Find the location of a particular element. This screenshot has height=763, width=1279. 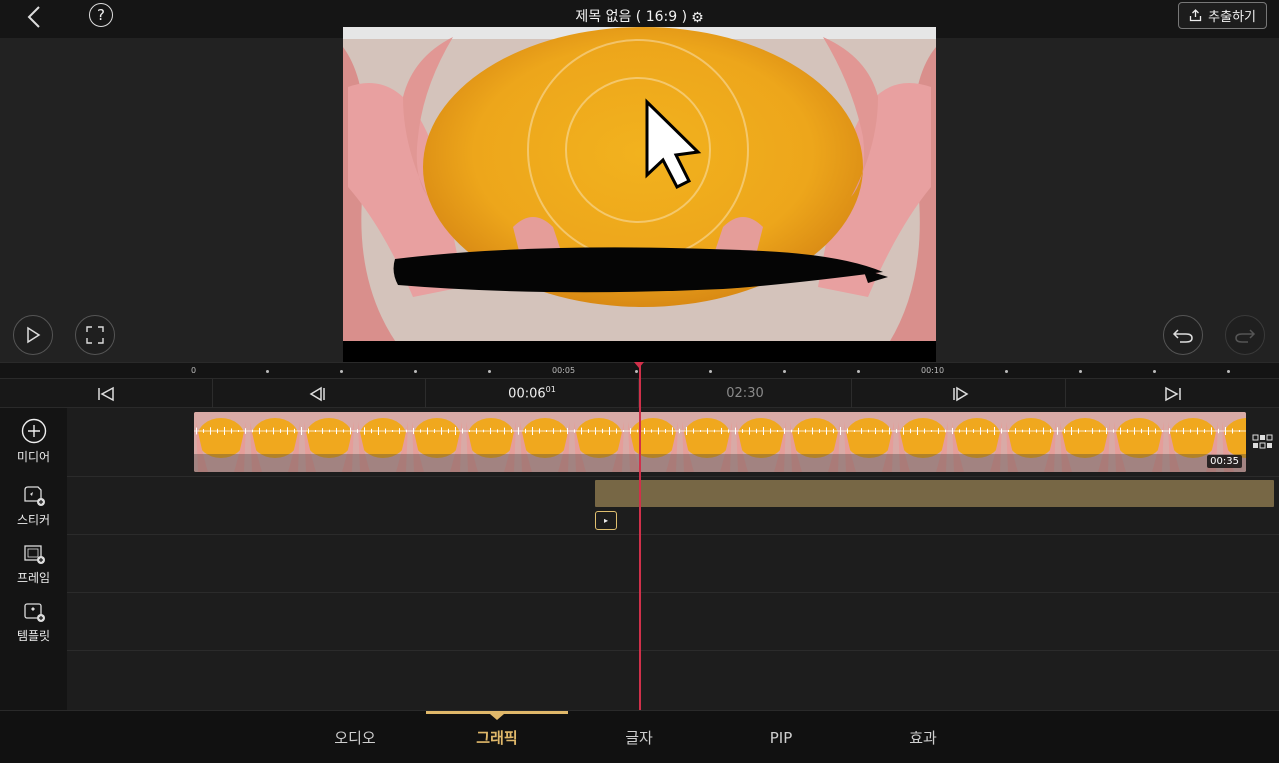

preview-letterbox is located at coordinates (639, 351).